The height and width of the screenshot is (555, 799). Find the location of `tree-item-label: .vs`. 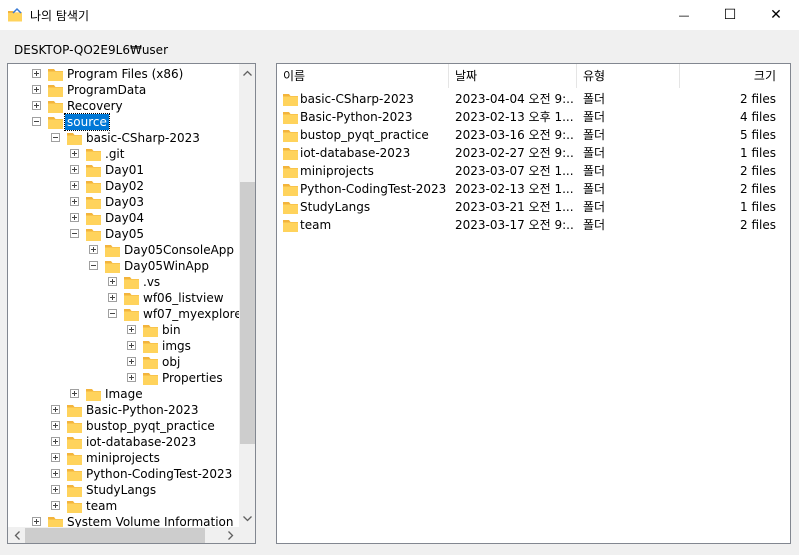

tree-item-label: .vs is located at coordinates (152, 282).